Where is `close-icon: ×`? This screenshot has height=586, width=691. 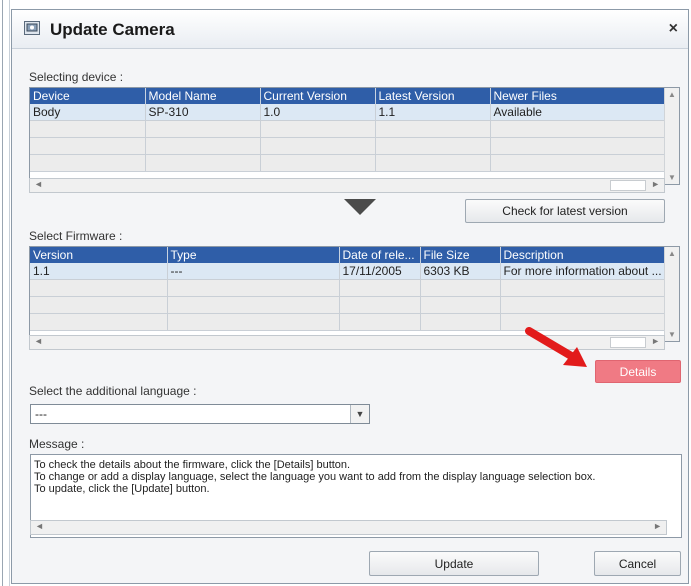 close-icon: × is located at coordinates (673, 29).